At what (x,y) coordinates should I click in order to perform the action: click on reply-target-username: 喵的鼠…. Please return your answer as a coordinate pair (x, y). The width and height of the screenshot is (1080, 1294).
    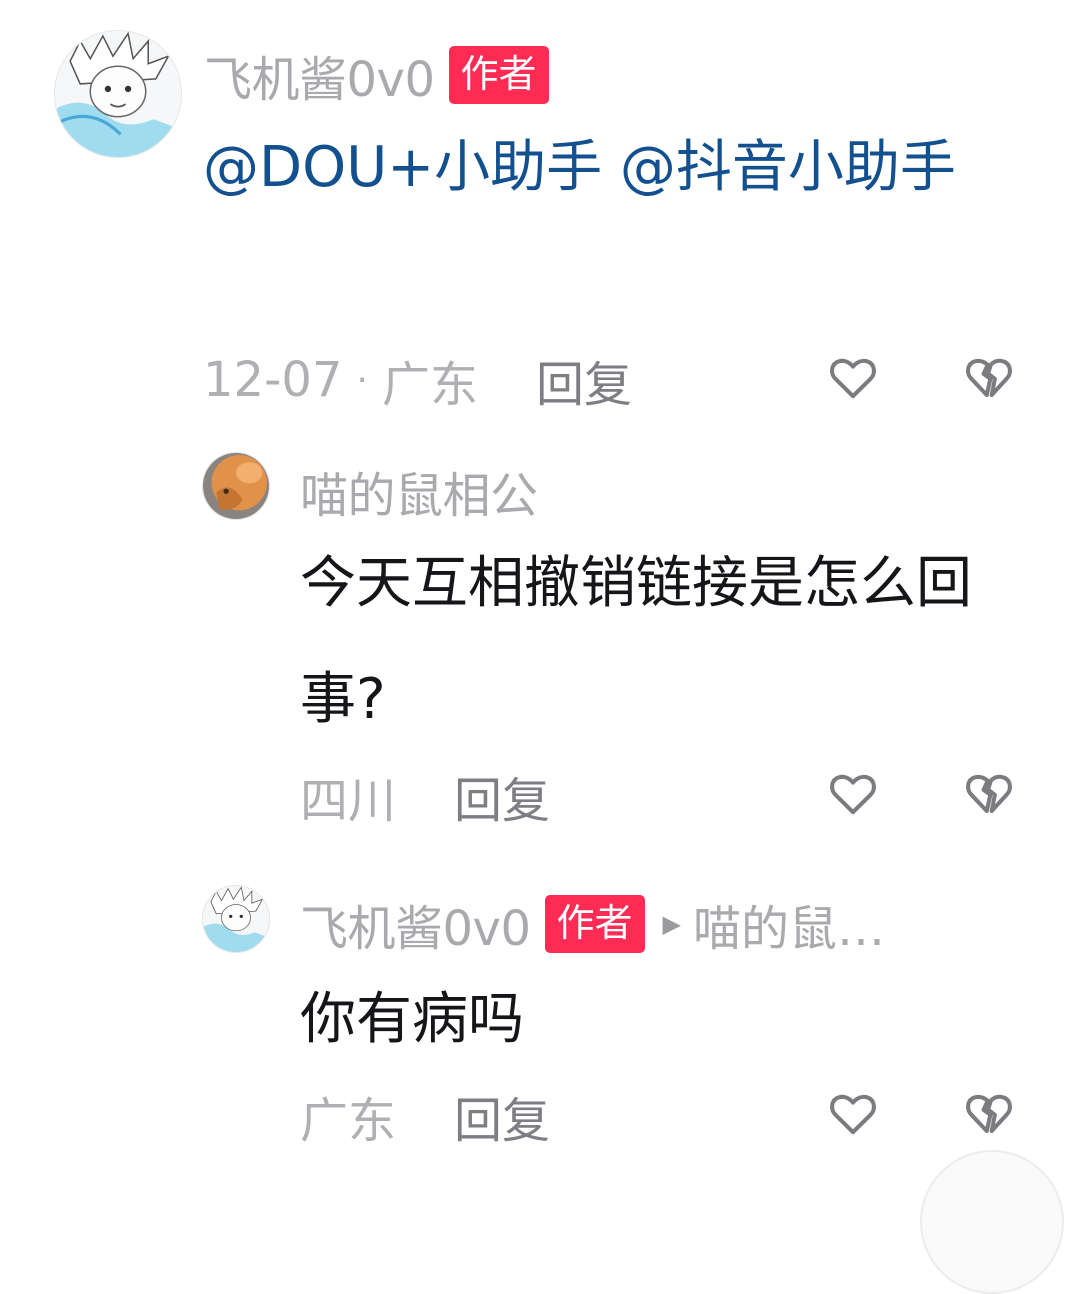
    Looking at the image, I should click on (789, 924).